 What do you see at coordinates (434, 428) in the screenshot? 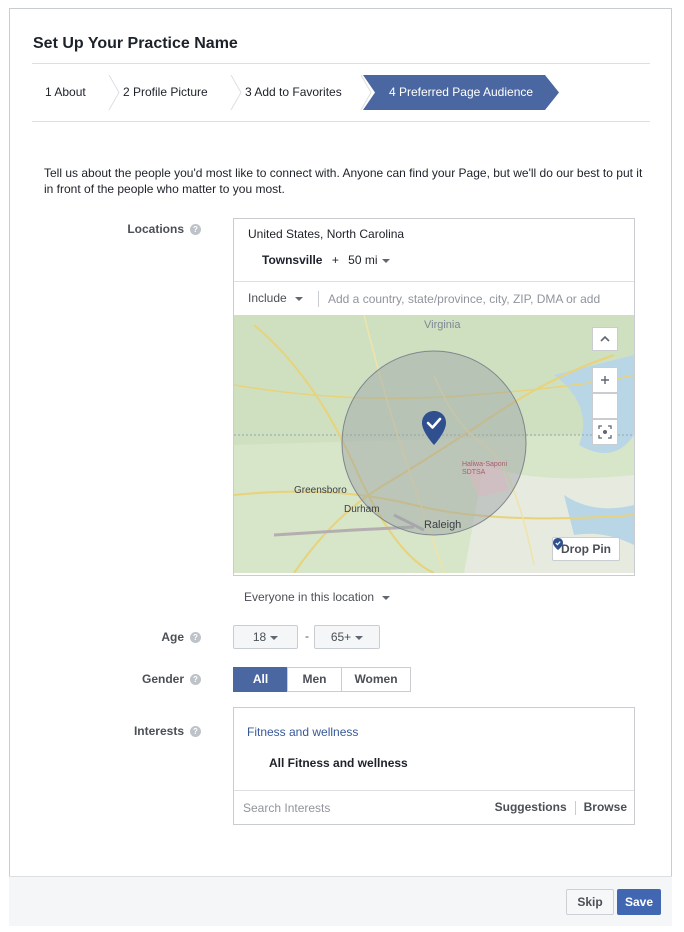
I see `location-pin-icon` at bounding box center [434, 428].